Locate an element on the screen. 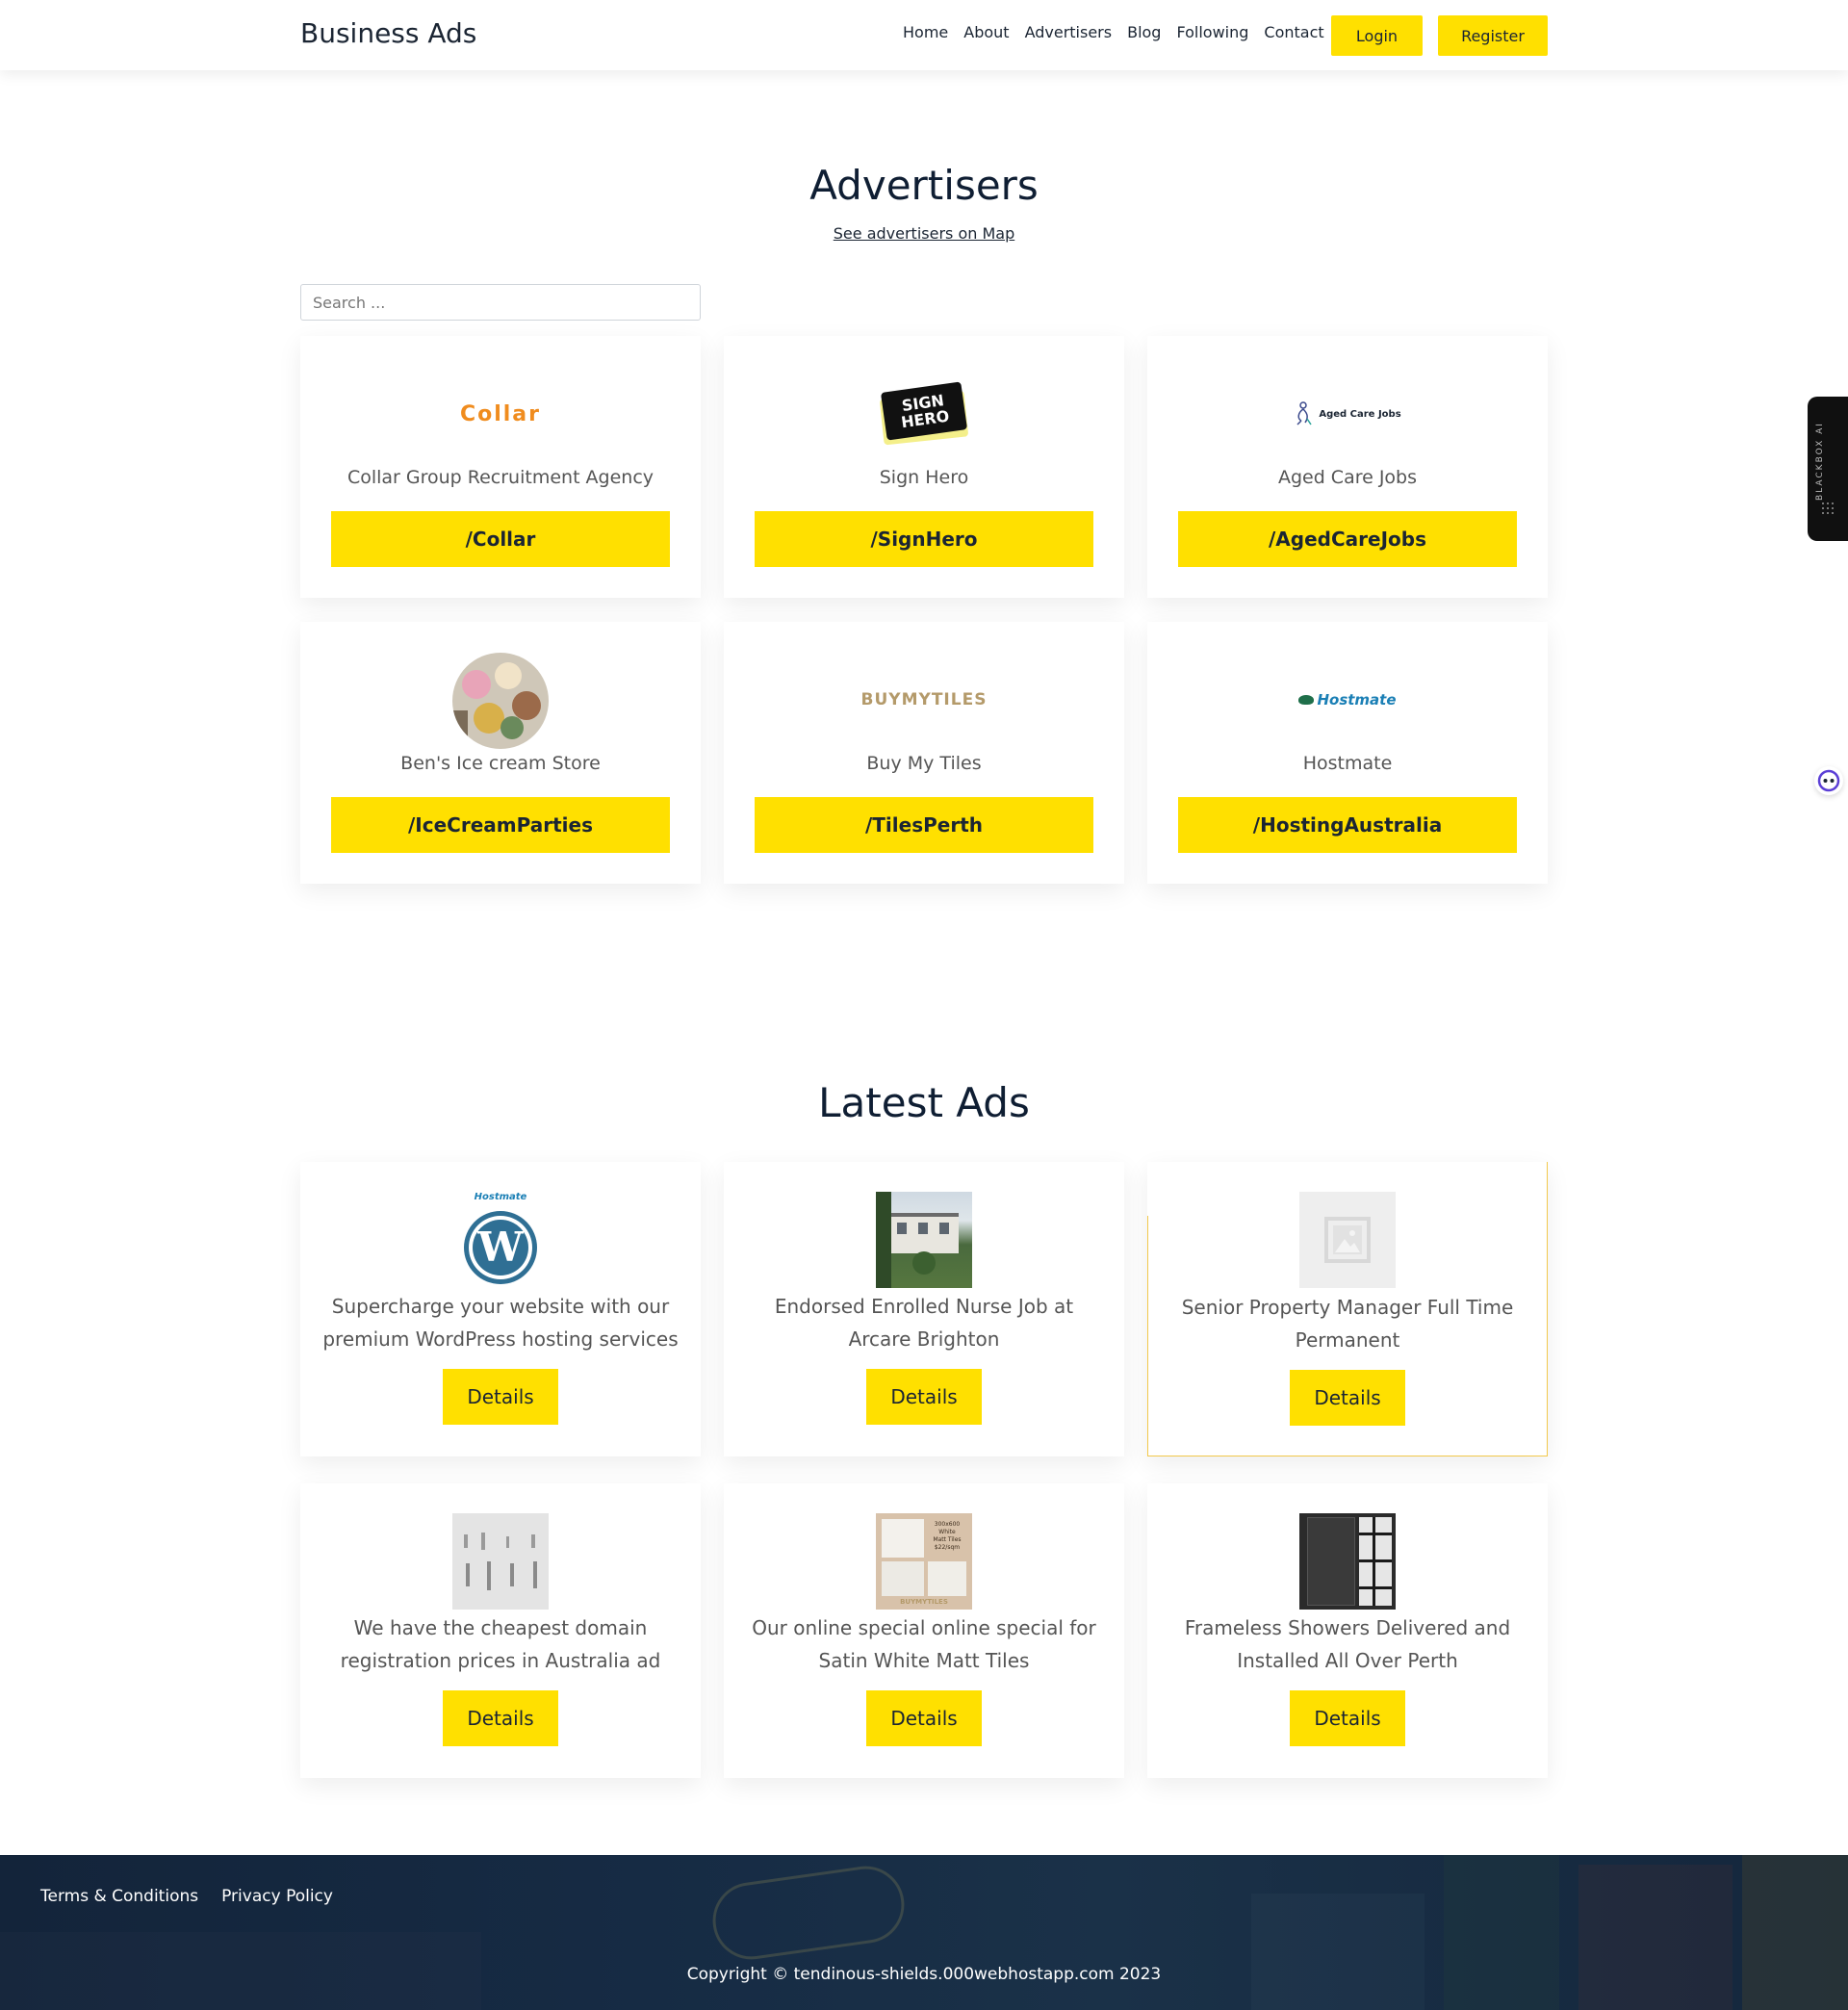  advertiser-handle-button: /AgedCareJobs is located at coordinates (1347, 539).